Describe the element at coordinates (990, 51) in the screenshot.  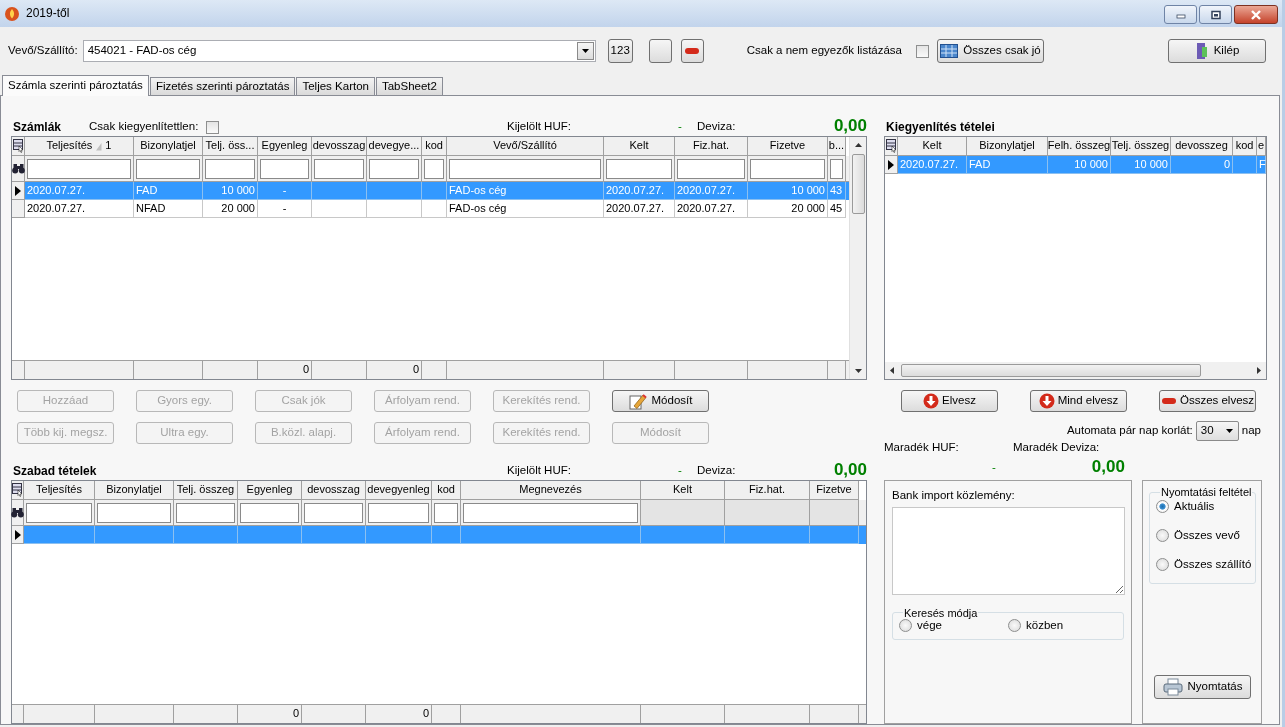
I see `all-ok-button: Összes csak jó` at that location.